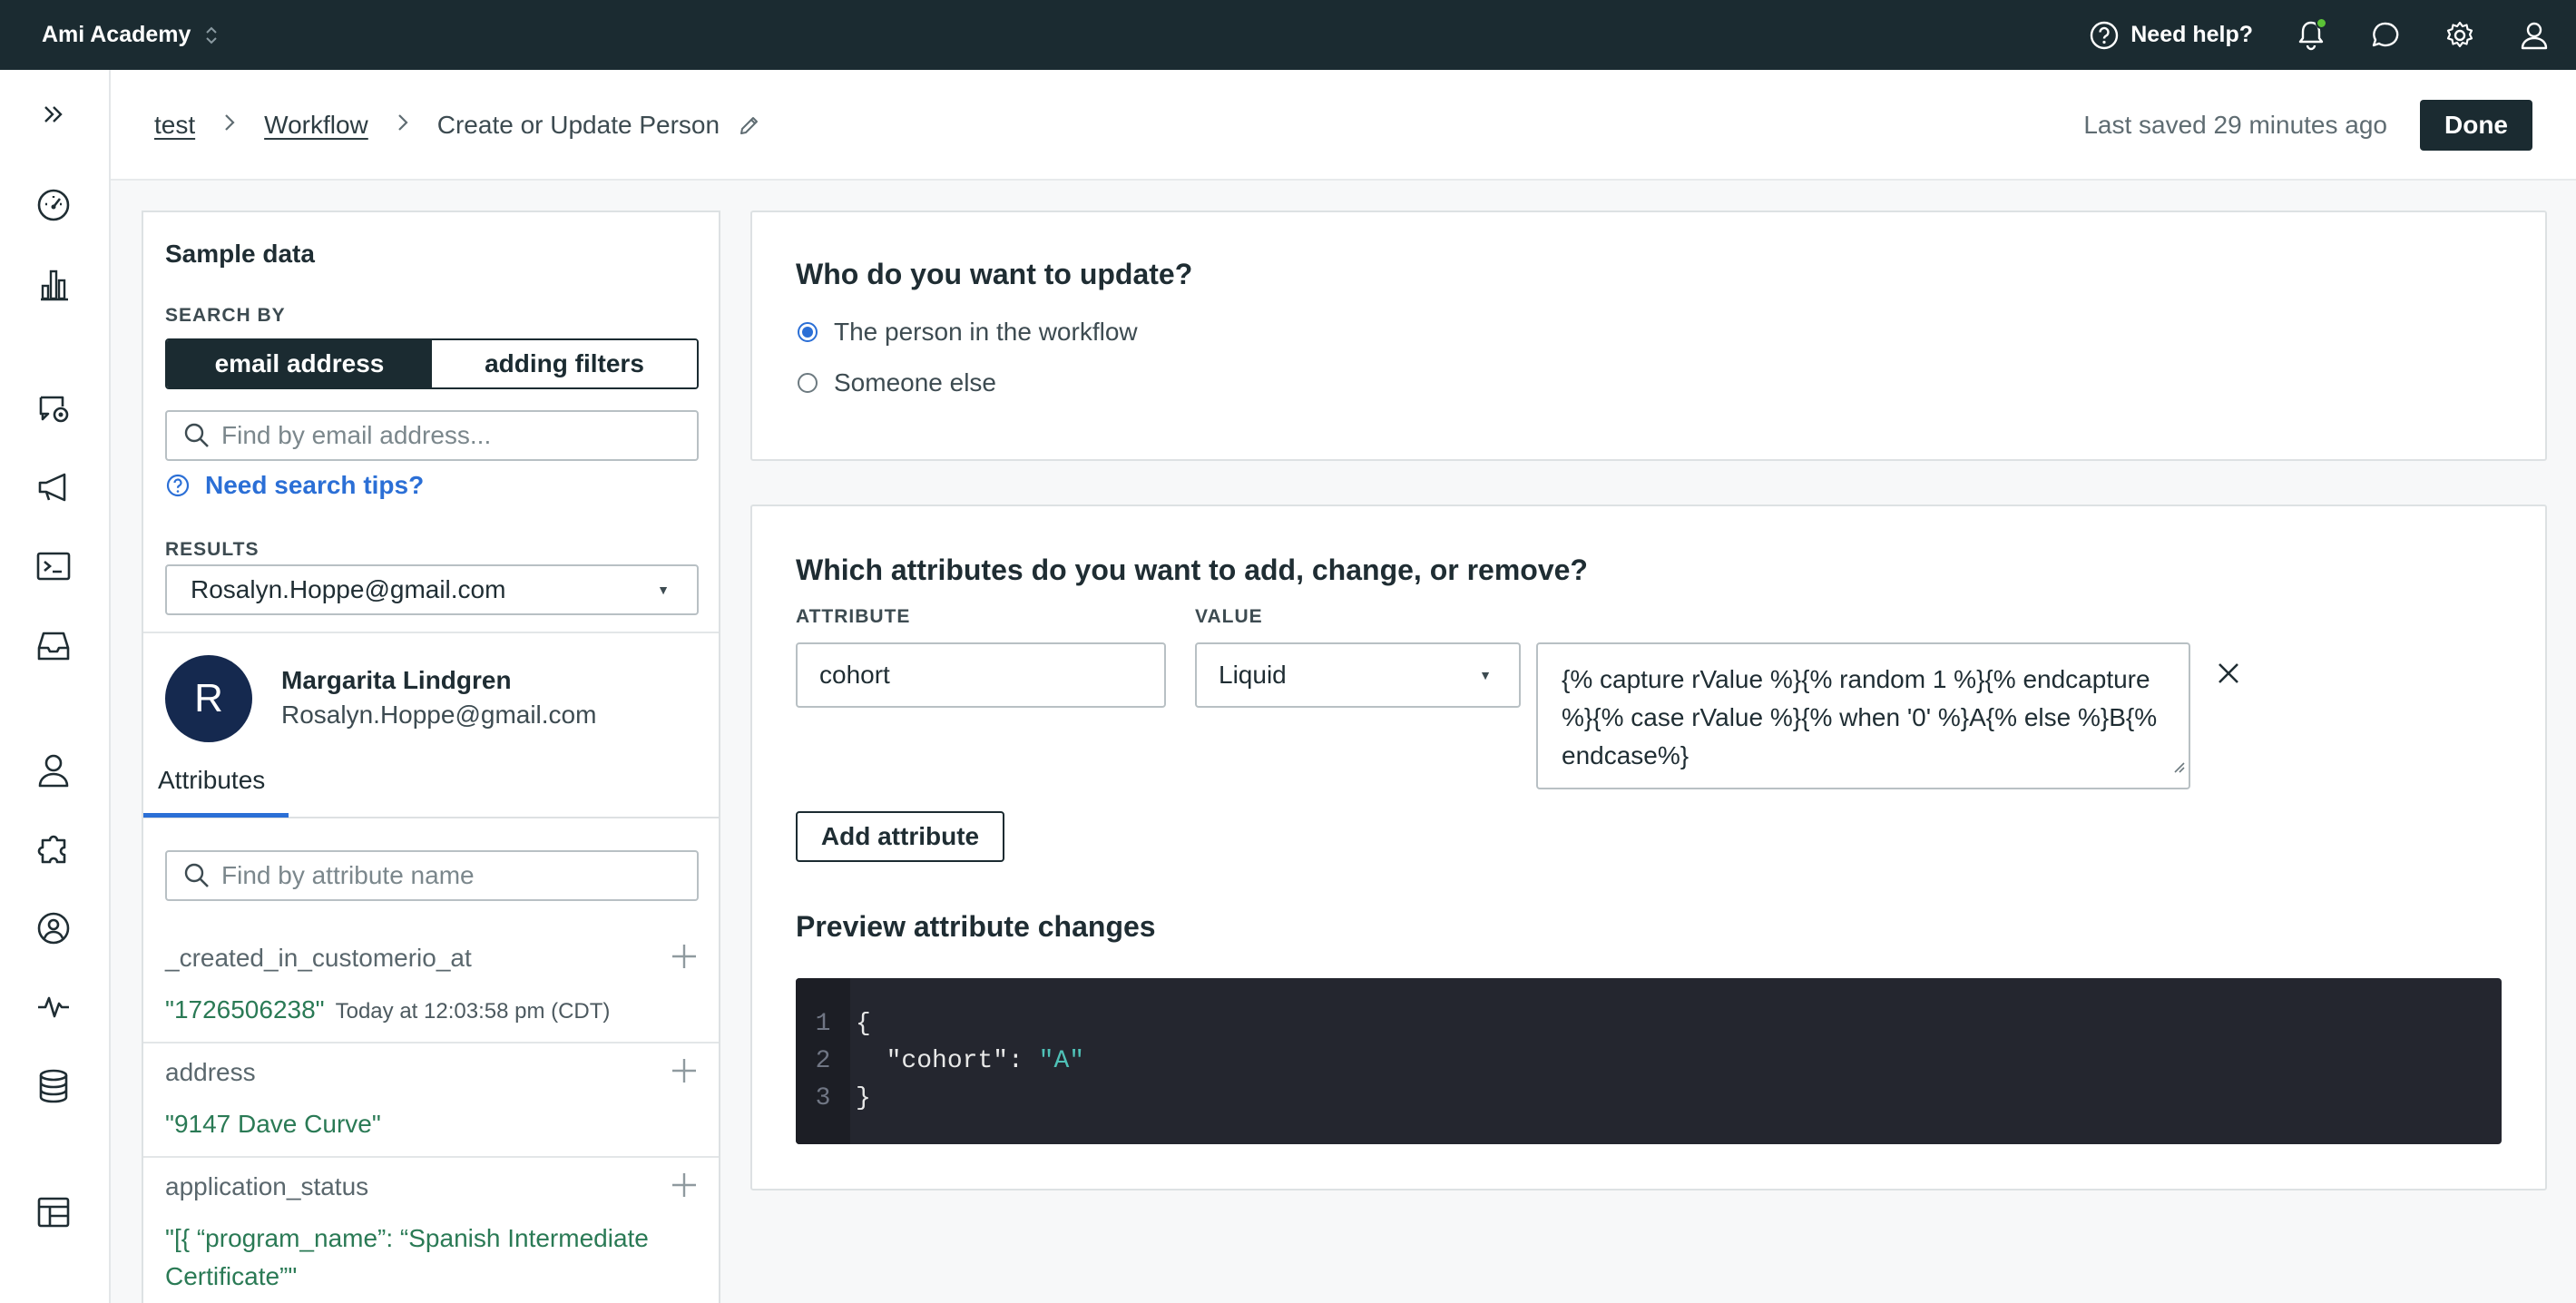 The image size is (2576, 1303). I want to click on bar-chart-icon, so click(54, 285).